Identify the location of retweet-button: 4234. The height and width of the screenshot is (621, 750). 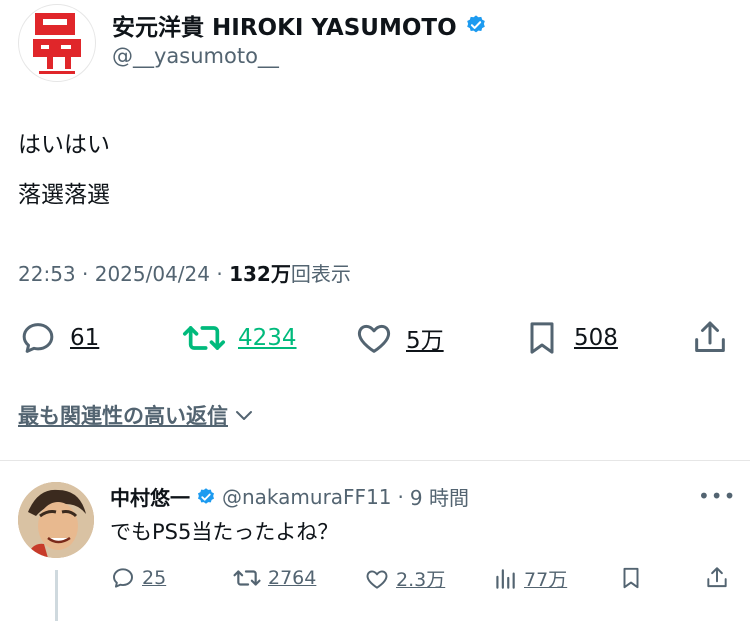
(239, 338).